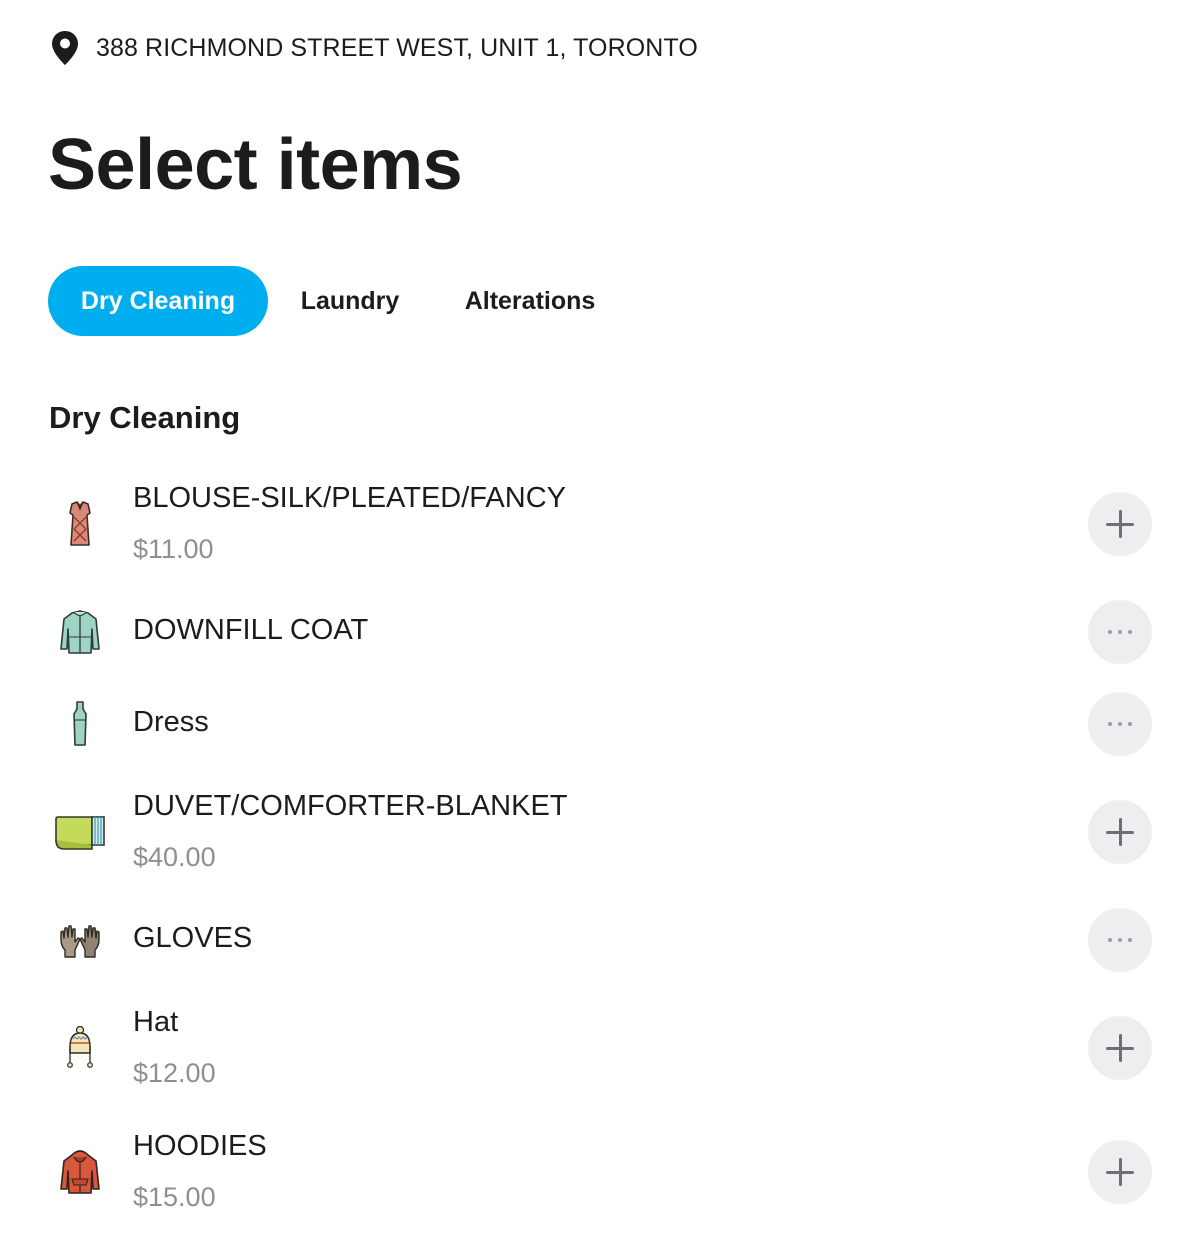 The image size is (1200, 1246). What do you see at coordinates (80, 832) in the screenshot?
I see `blanket-icon` at bounding box center [80, 832].